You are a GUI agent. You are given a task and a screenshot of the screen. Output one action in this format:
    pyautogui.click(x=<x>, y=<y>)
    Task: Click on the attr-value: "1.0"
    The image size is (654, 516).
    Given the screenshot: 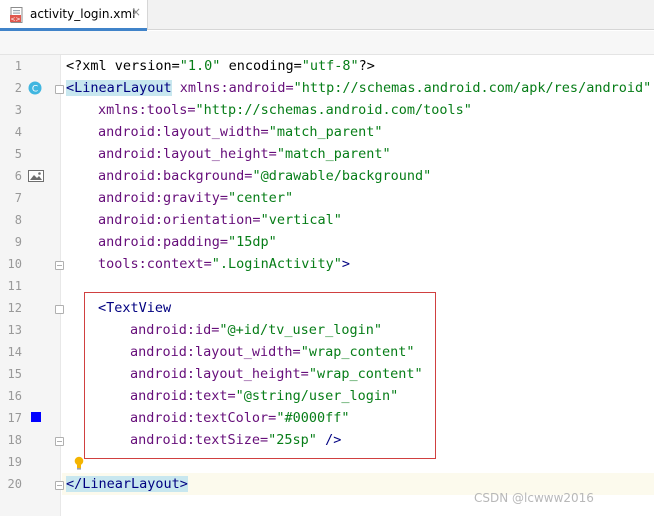 What is the action you would take?
    pyautogui.click(x=200, y=66)
    